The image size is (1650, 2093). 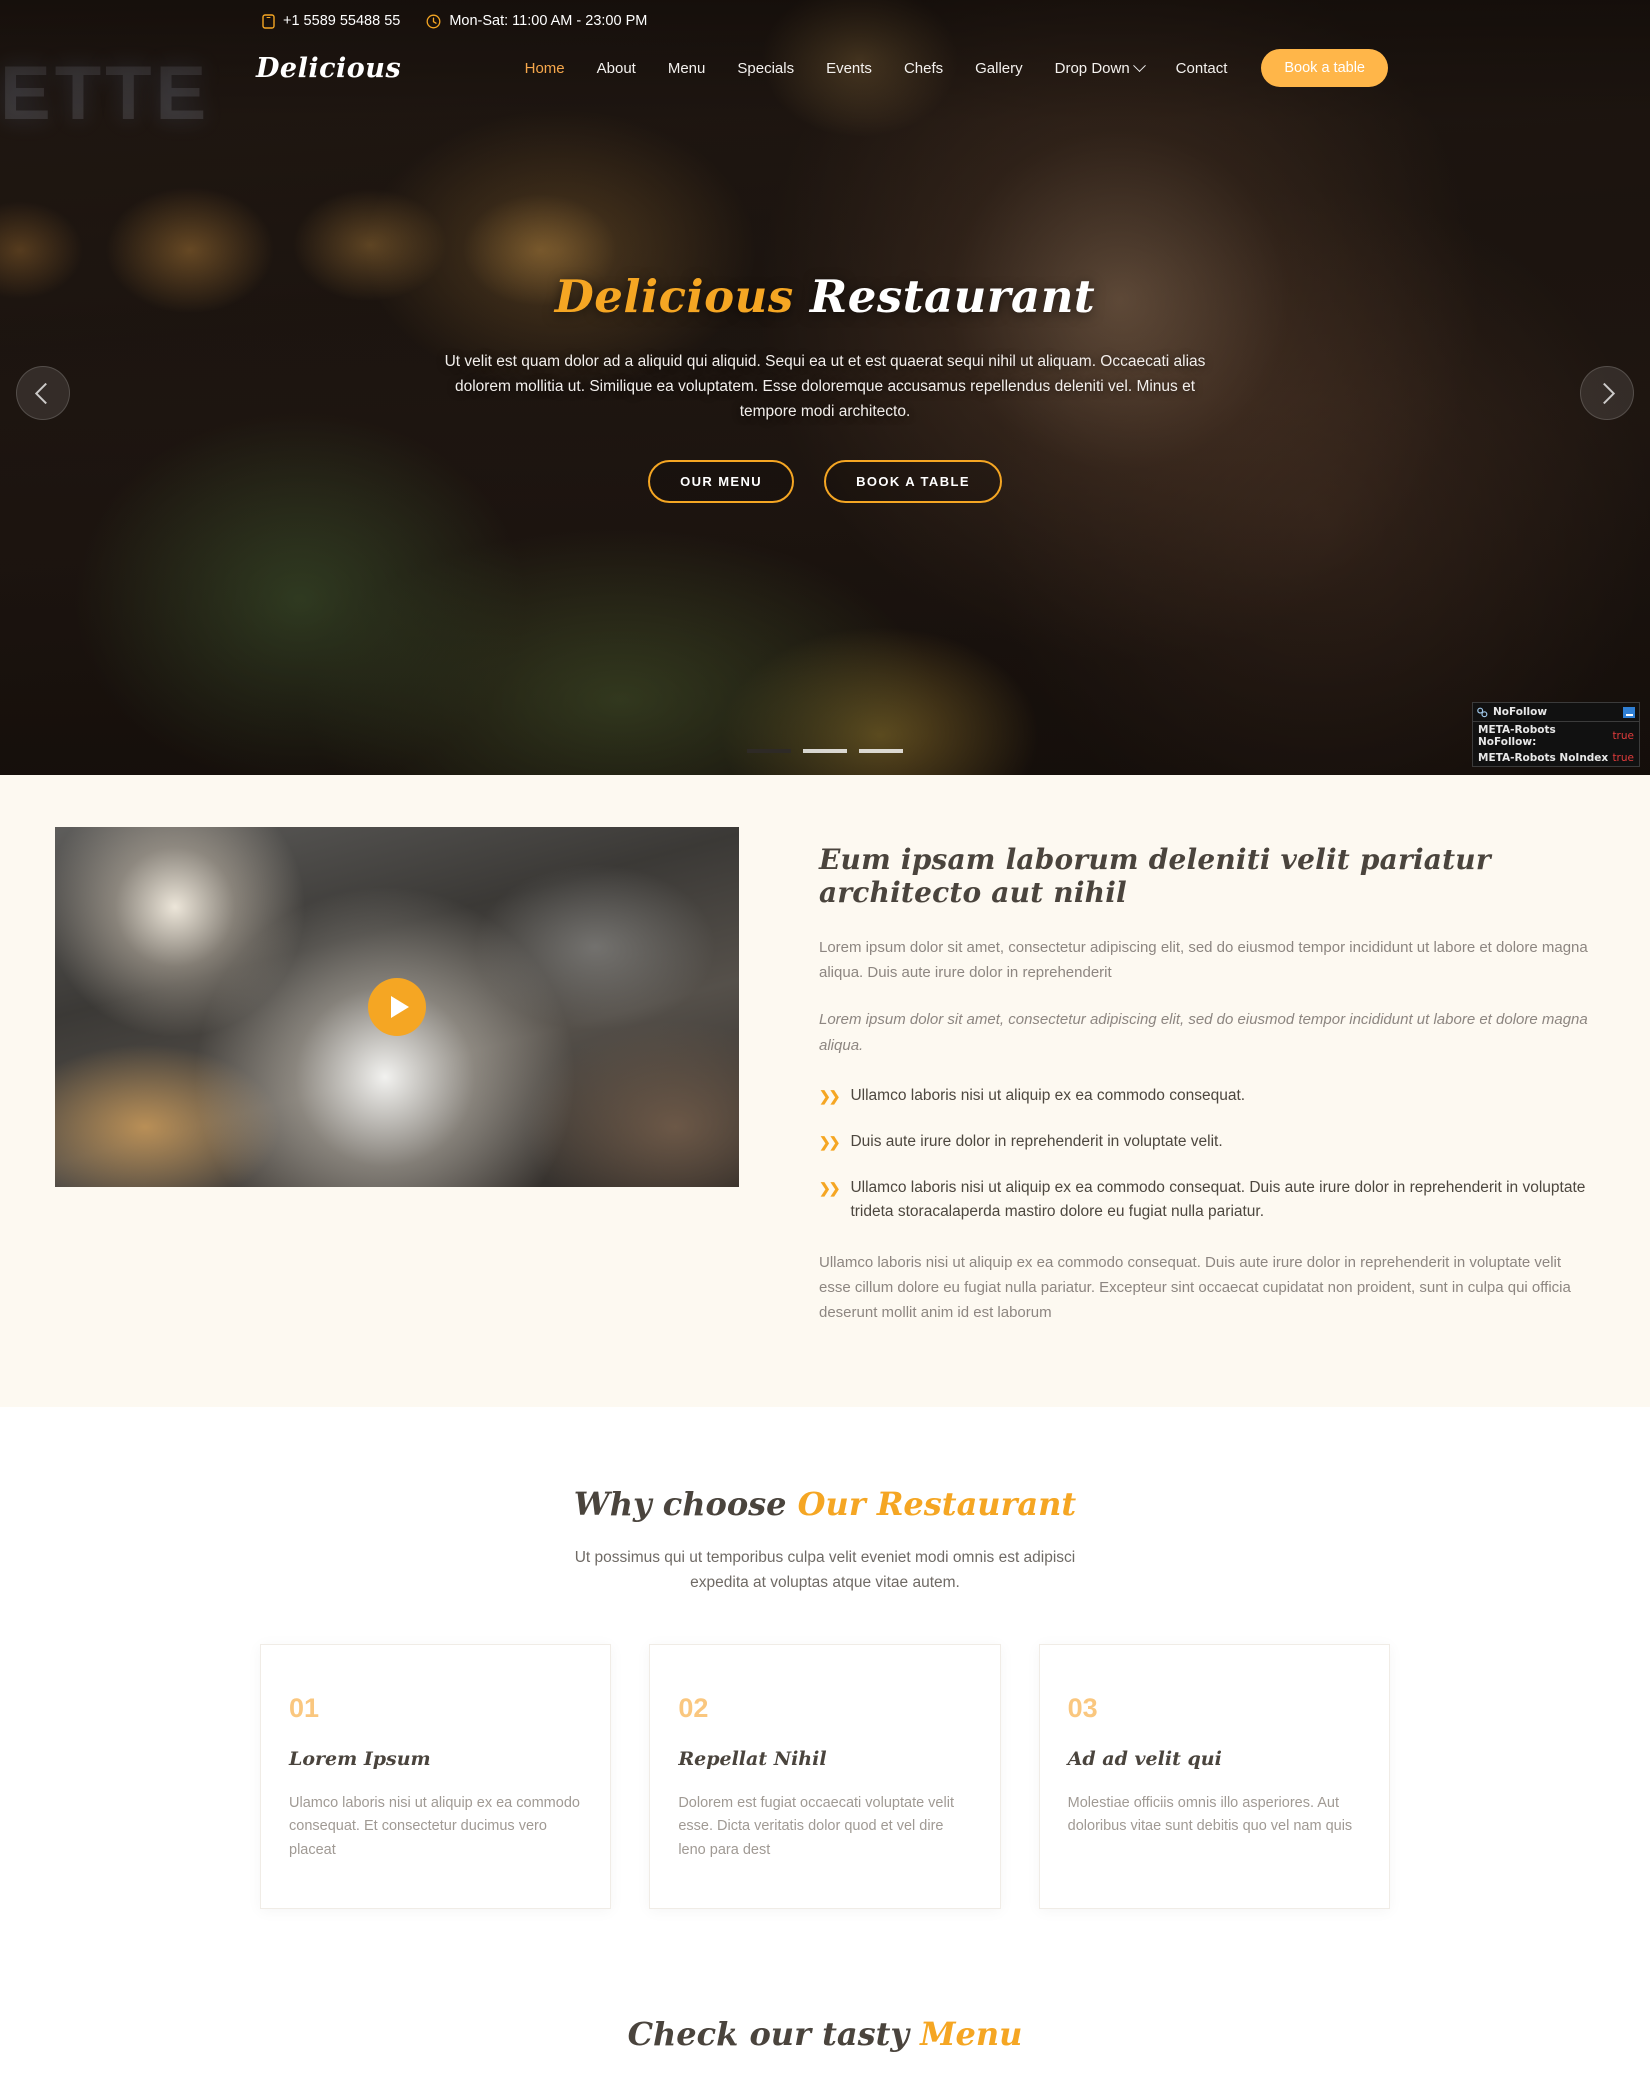 I want to click on topbar-phone: +1 5589 55488 55, so click(x=331, y=21).